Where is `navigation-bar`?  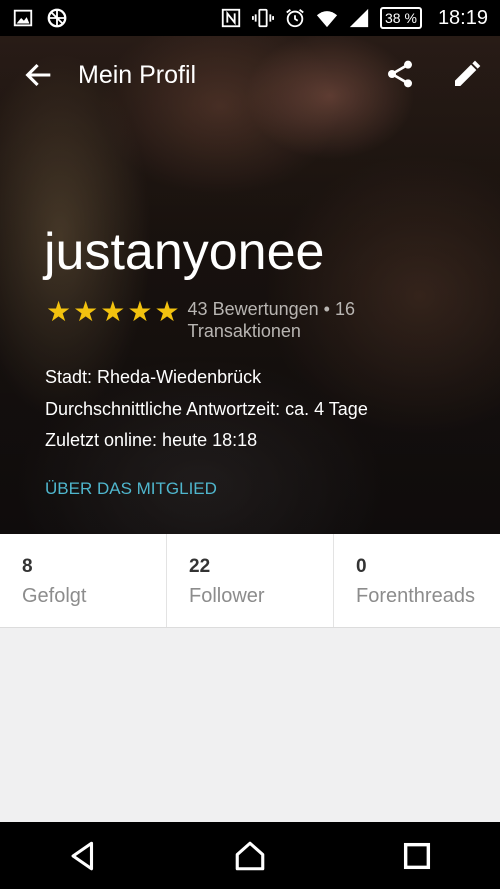
navigation-bar is located at coordinates (250, 855).